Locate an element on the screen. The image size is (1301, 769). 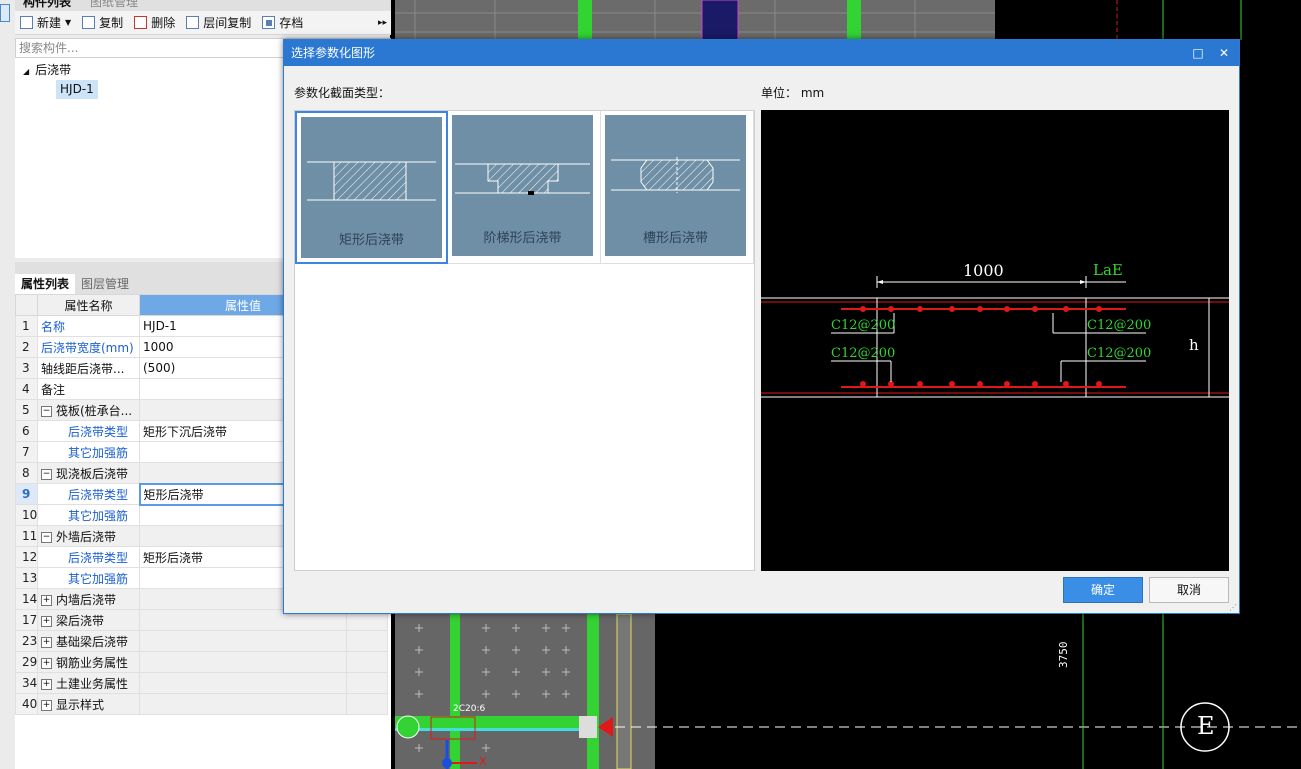
tree-node-hjd1: HJD-1 is located at coordinates (77, 89).